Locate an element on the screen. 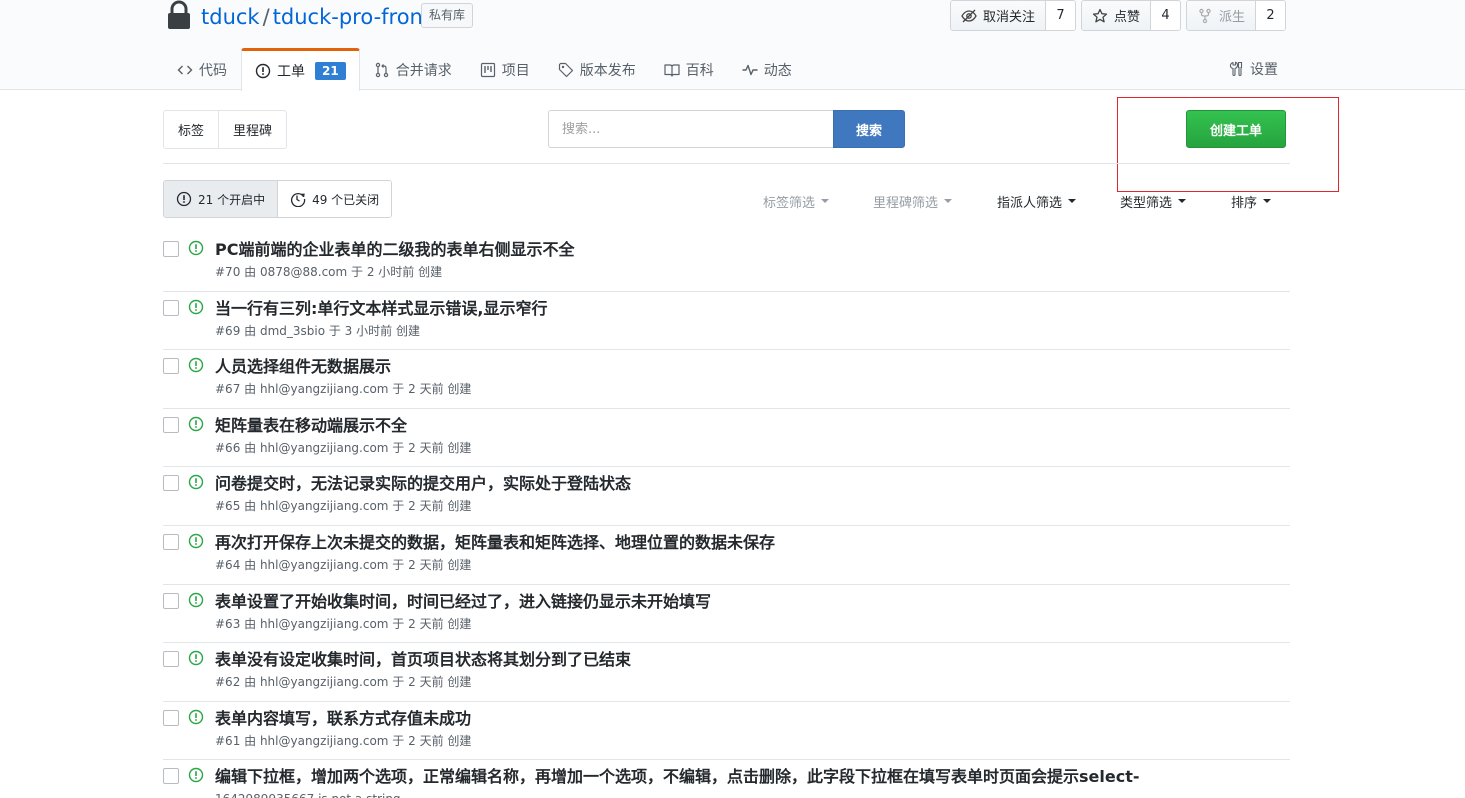  eye-slash-icon is located at coordinates (969, 15).